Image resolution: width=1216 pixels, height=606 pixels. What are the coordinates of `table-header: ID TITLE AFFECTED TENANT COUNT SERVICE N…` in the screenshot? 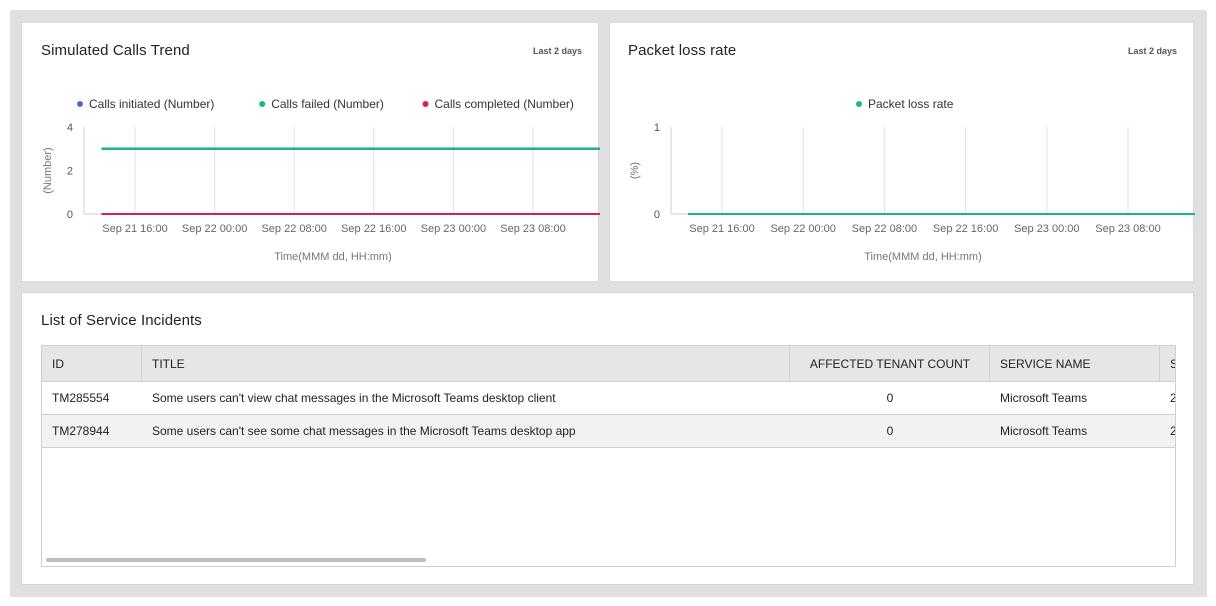 It's located at (608, 364).